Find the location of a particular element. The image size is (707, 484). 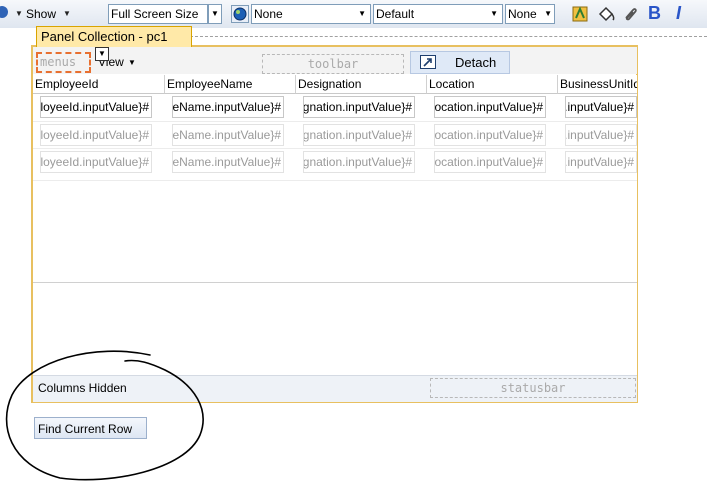

column-header-employee-id: EmployeeId is located at coordinates (99, 84).